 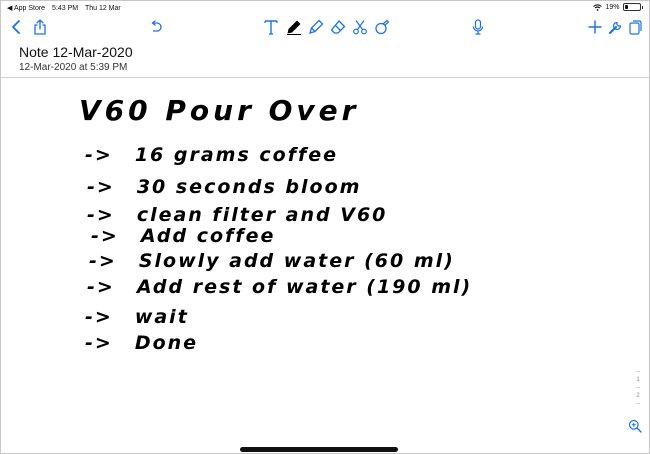 I want to click on line-text: clean filter and V60, so click(x=262, y=215).